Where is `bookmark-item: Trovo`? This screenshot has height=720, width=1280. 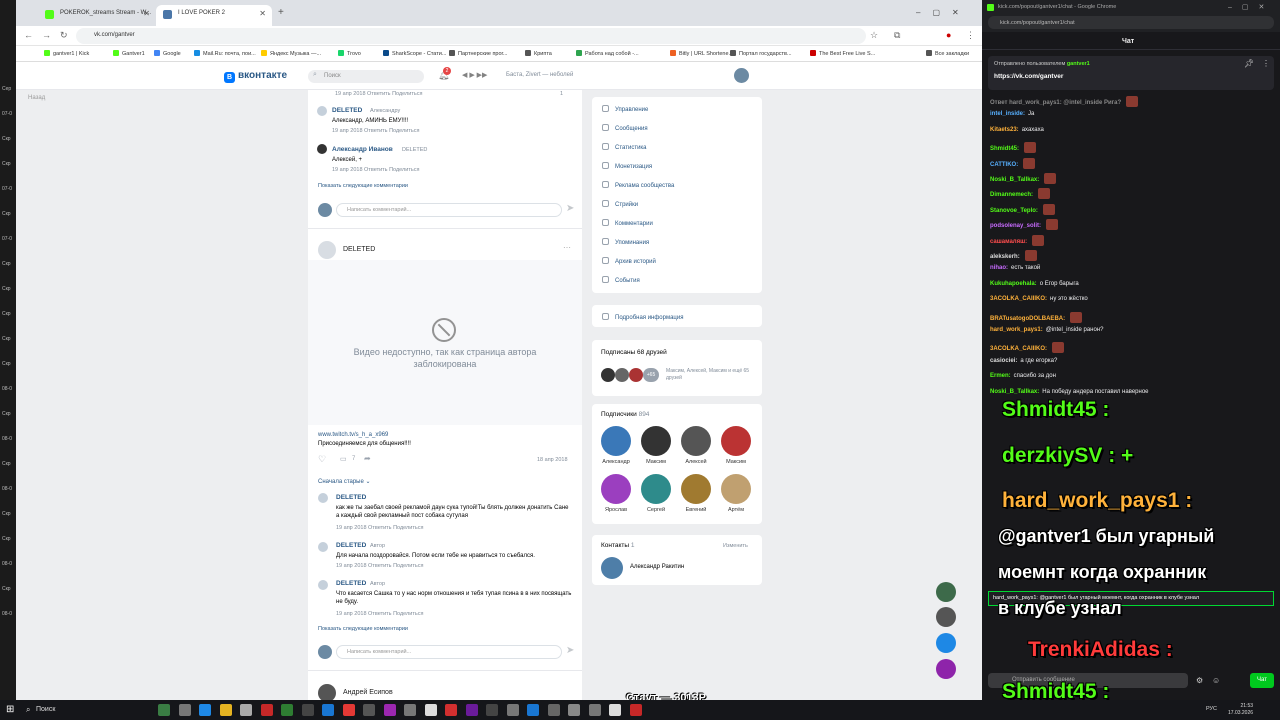 bookmark-item: Trovo is located at coordinates (349, 53).